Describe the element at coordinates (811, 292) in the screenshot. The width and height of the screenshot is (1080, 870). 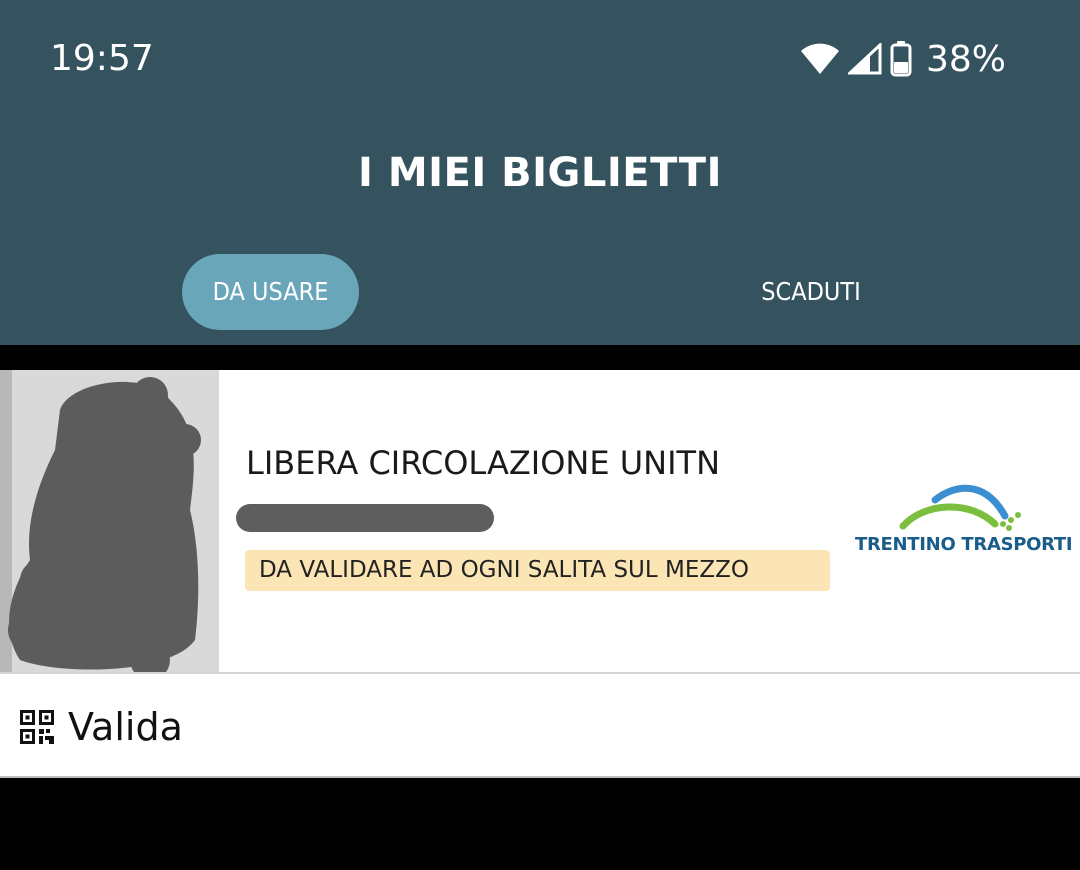
I see `tab-scaduti: SCADUTI` at that location.